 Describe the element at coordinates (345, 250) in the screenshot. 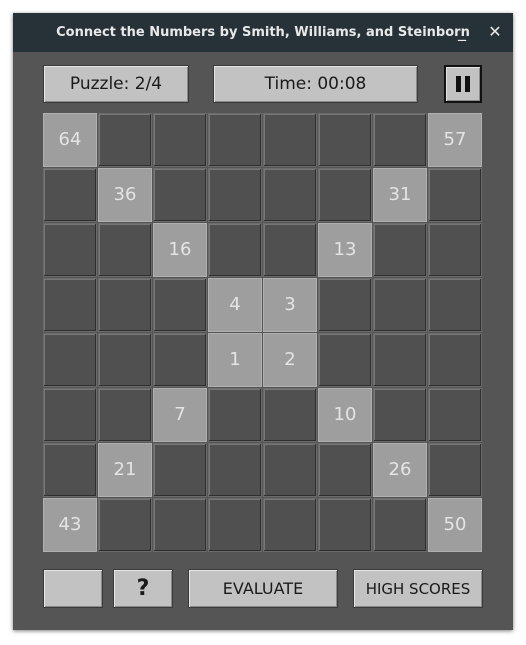

I see `given-number-cell: 13` at that location.